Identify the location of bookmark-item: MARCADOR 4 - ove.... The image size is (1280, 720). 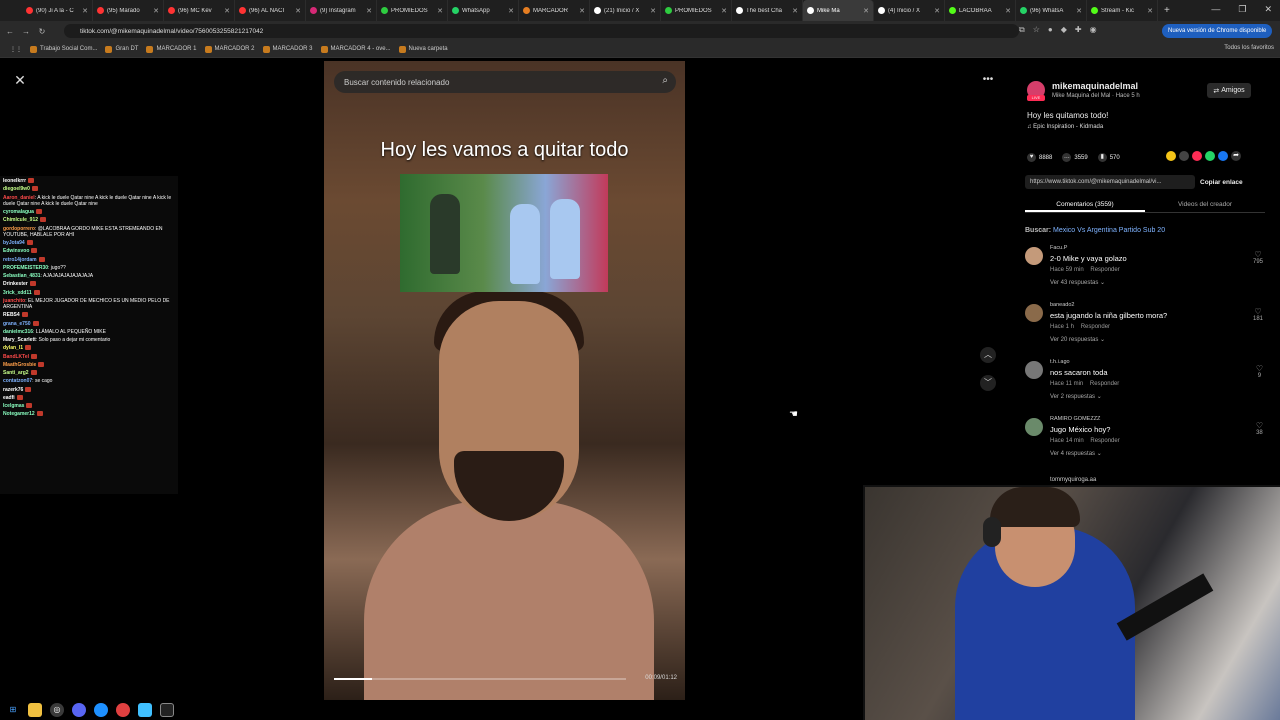
(355, 49).